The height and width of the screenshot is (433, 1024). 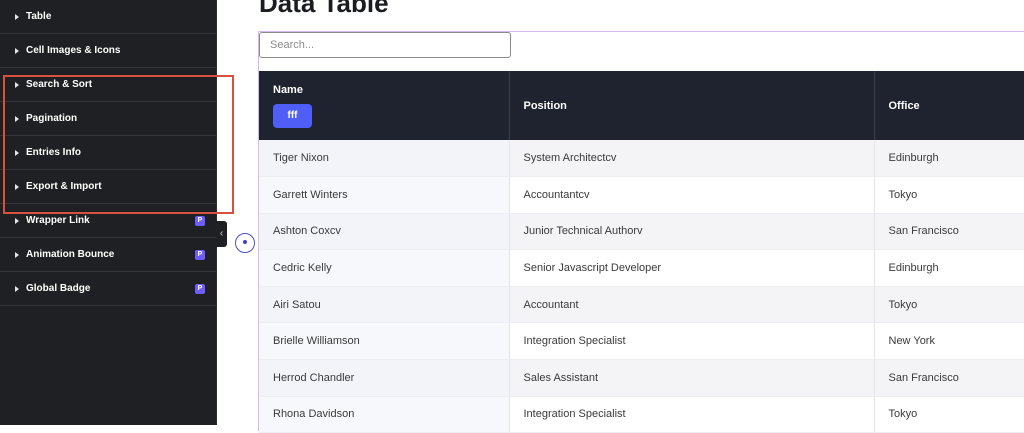 I want to click on table-header-row: Name fff Position Office, so click(x=641, y=105).